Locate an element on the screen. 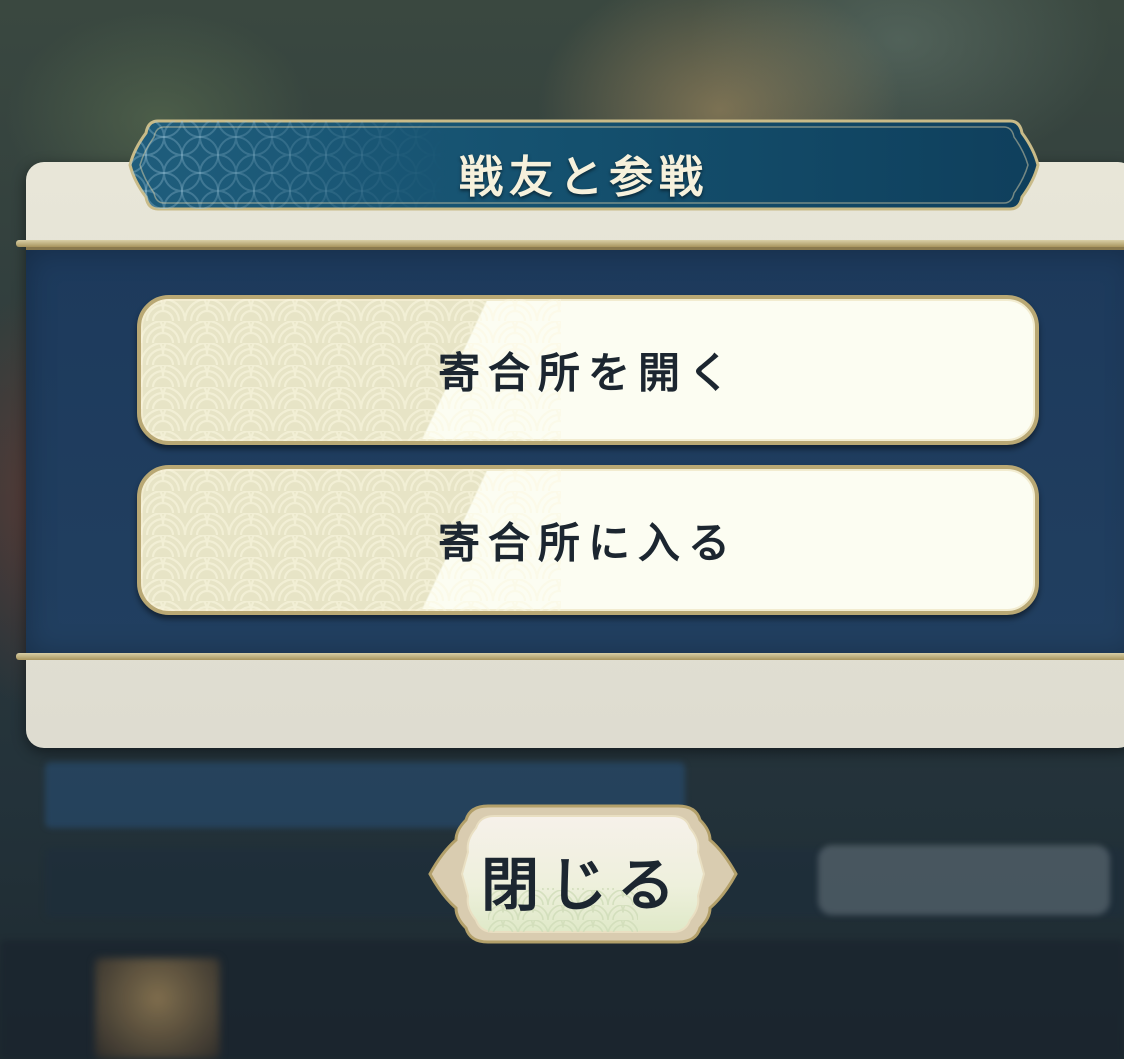  dialog-bottom-rail is located at coordinates (570, 656).